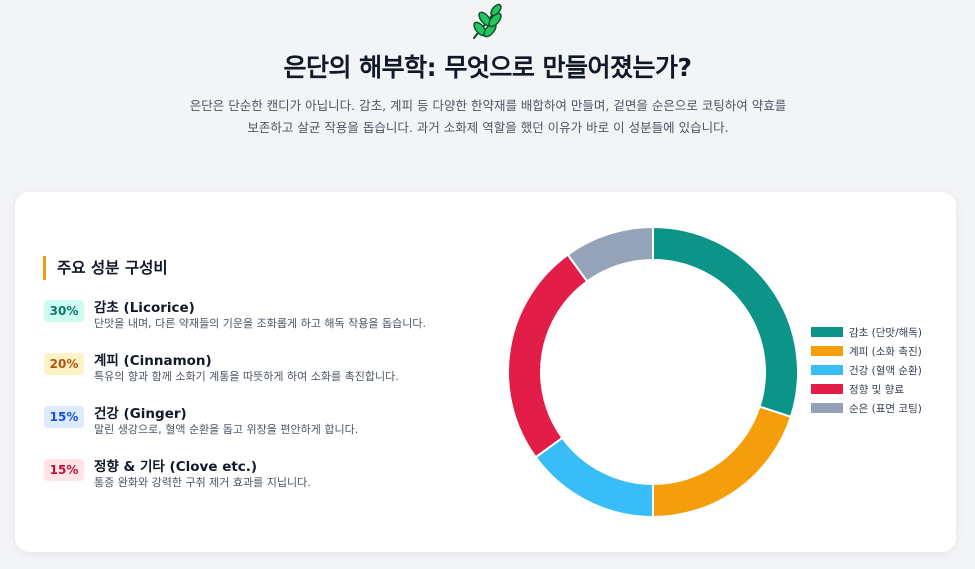 This screenshot has height=569, width=975. Describe the element at coordinates (144, 308) in the screenshot. I see `ingredient-name: 감초 (Licorice)` at that location.